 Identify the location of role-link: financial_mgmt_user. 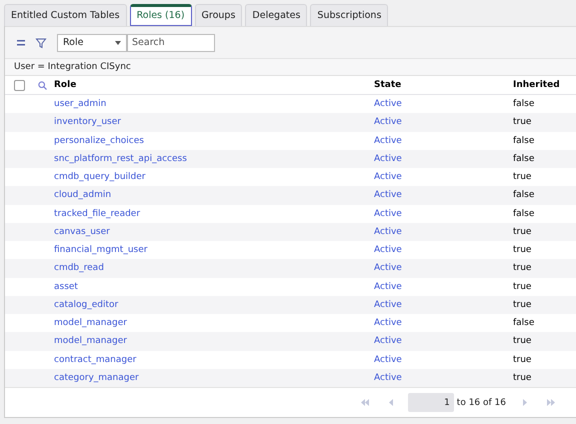
(101, 250).